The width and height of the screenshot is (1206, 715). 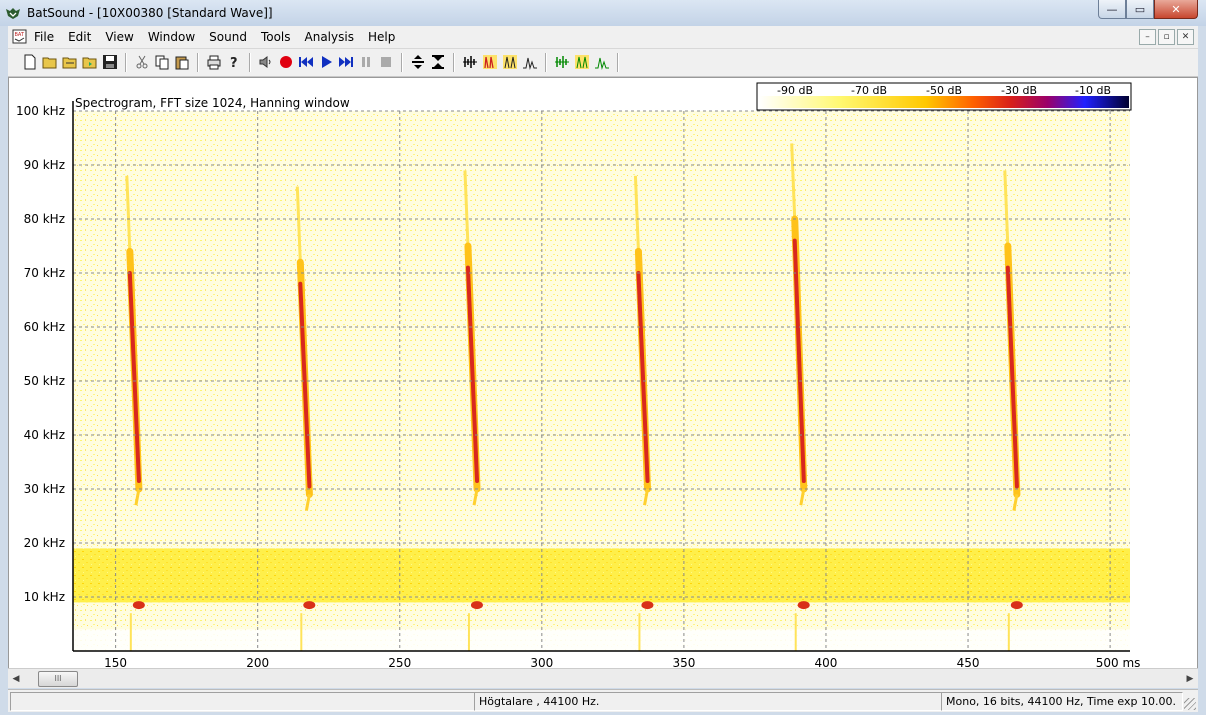 I want to click on green-spectrogram-button, so click(x=582, y=62).